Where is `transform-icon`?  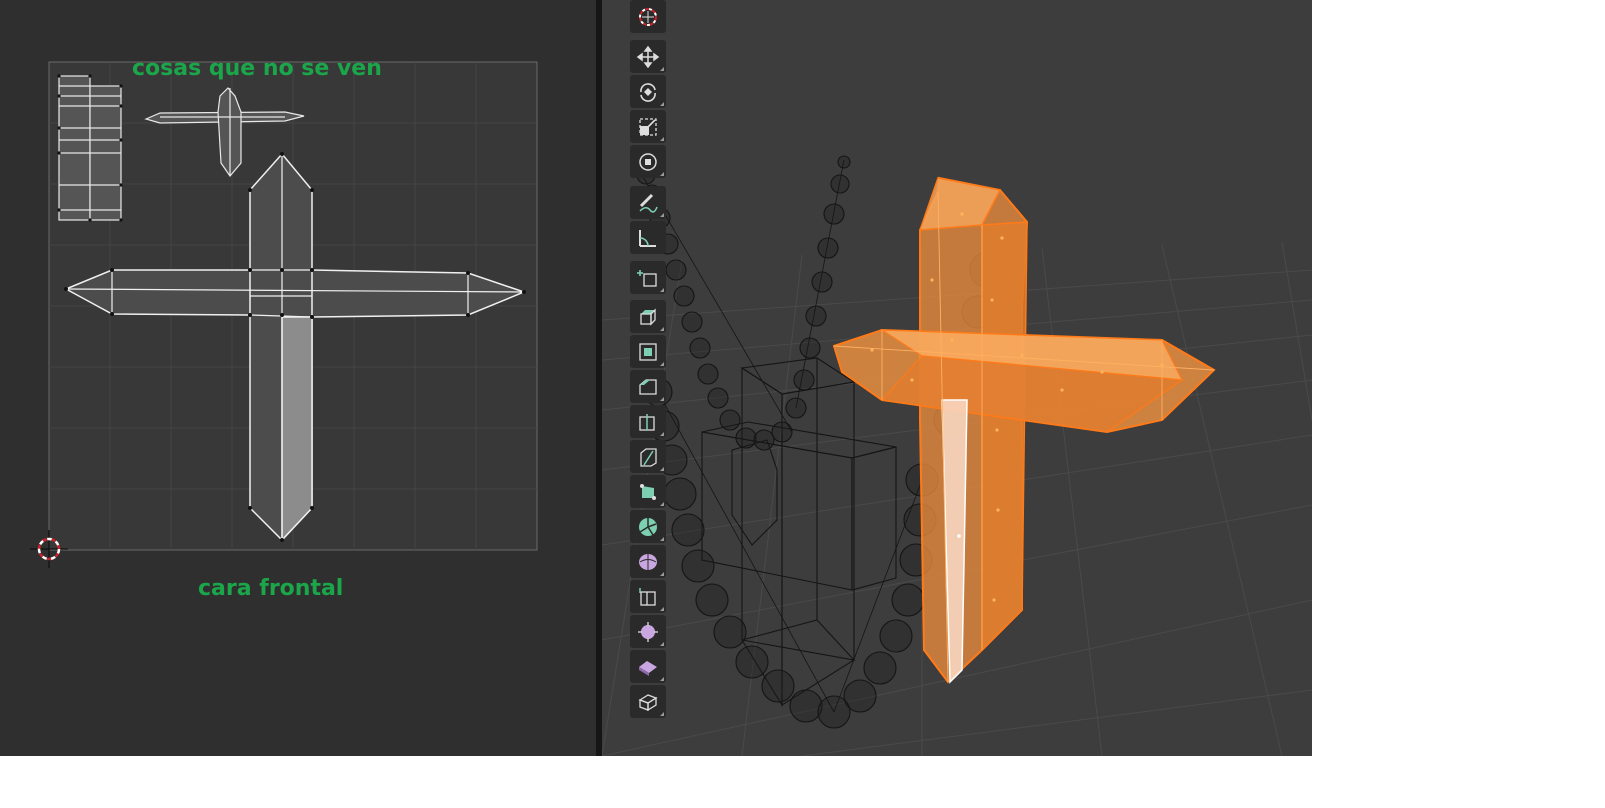
transform-icon is located at coordinates (648, 161).